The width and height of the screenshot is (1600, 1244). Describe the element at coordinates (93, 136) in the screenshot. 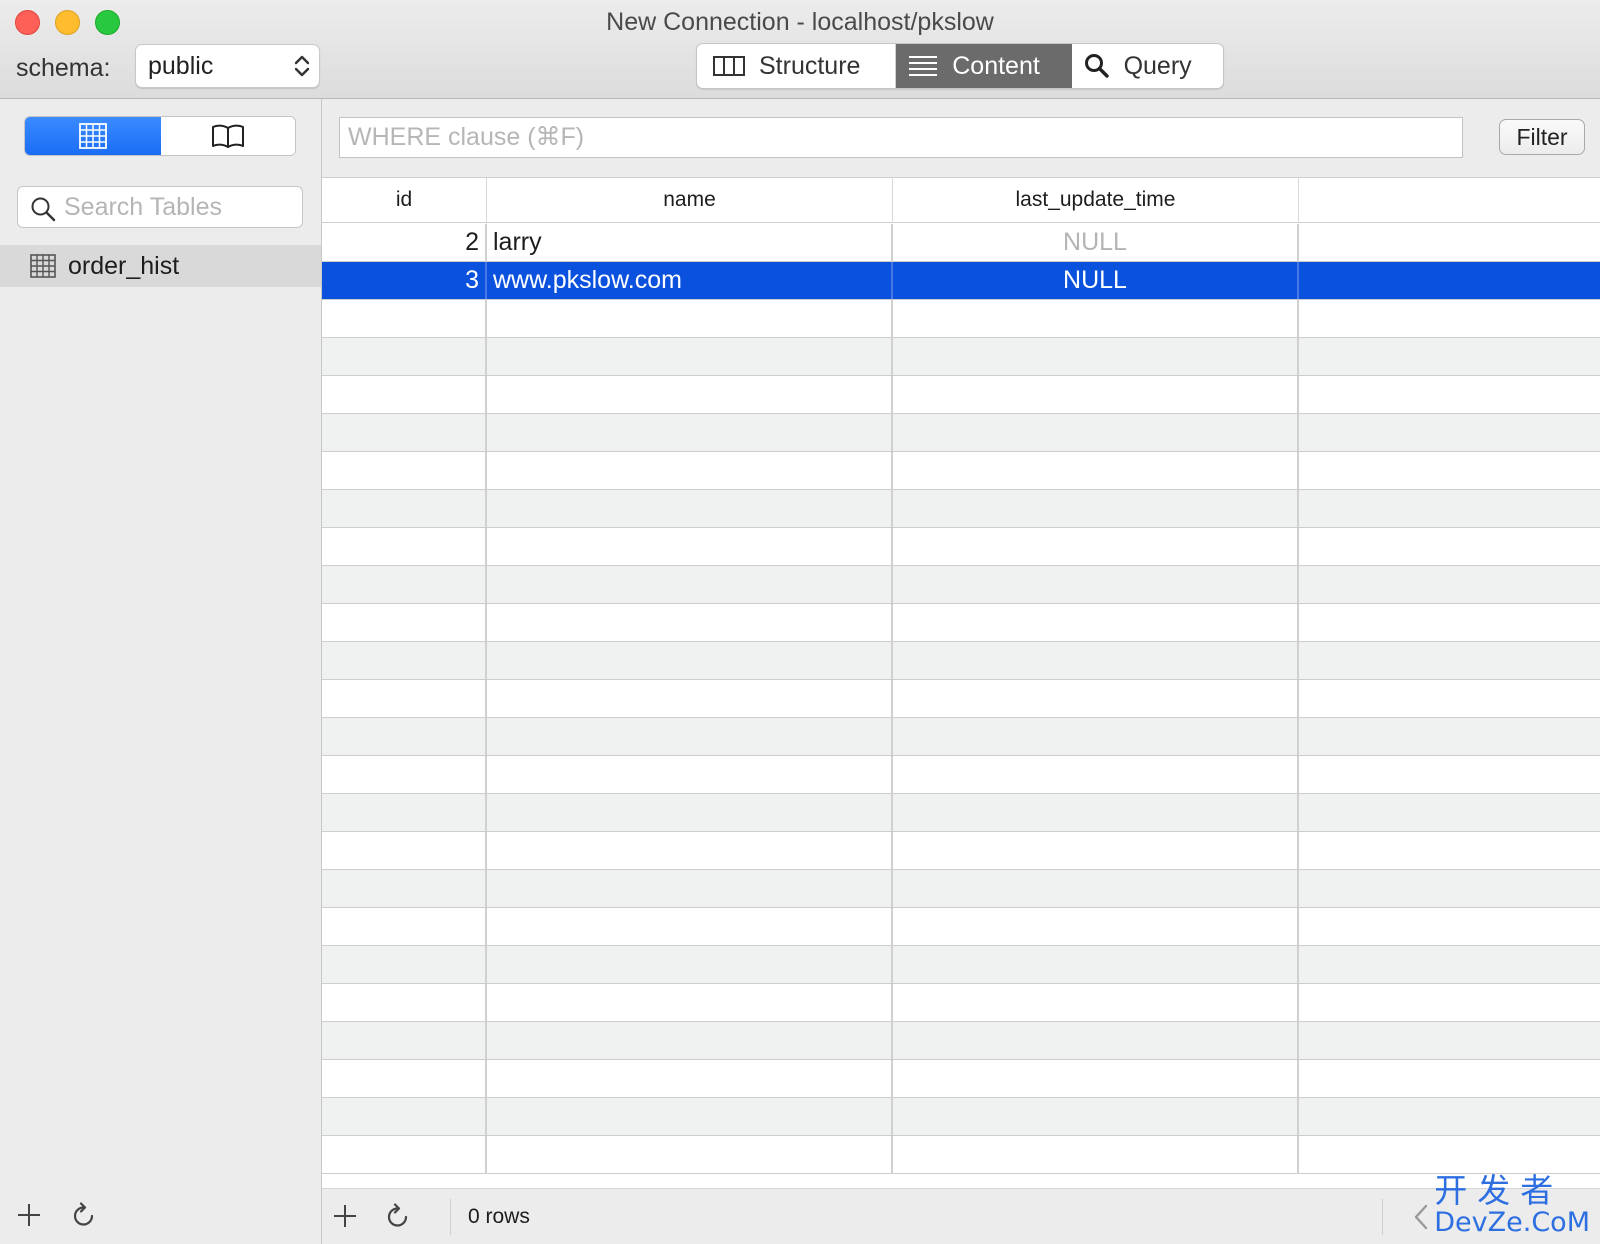

I see `tables-view-button` at that location.